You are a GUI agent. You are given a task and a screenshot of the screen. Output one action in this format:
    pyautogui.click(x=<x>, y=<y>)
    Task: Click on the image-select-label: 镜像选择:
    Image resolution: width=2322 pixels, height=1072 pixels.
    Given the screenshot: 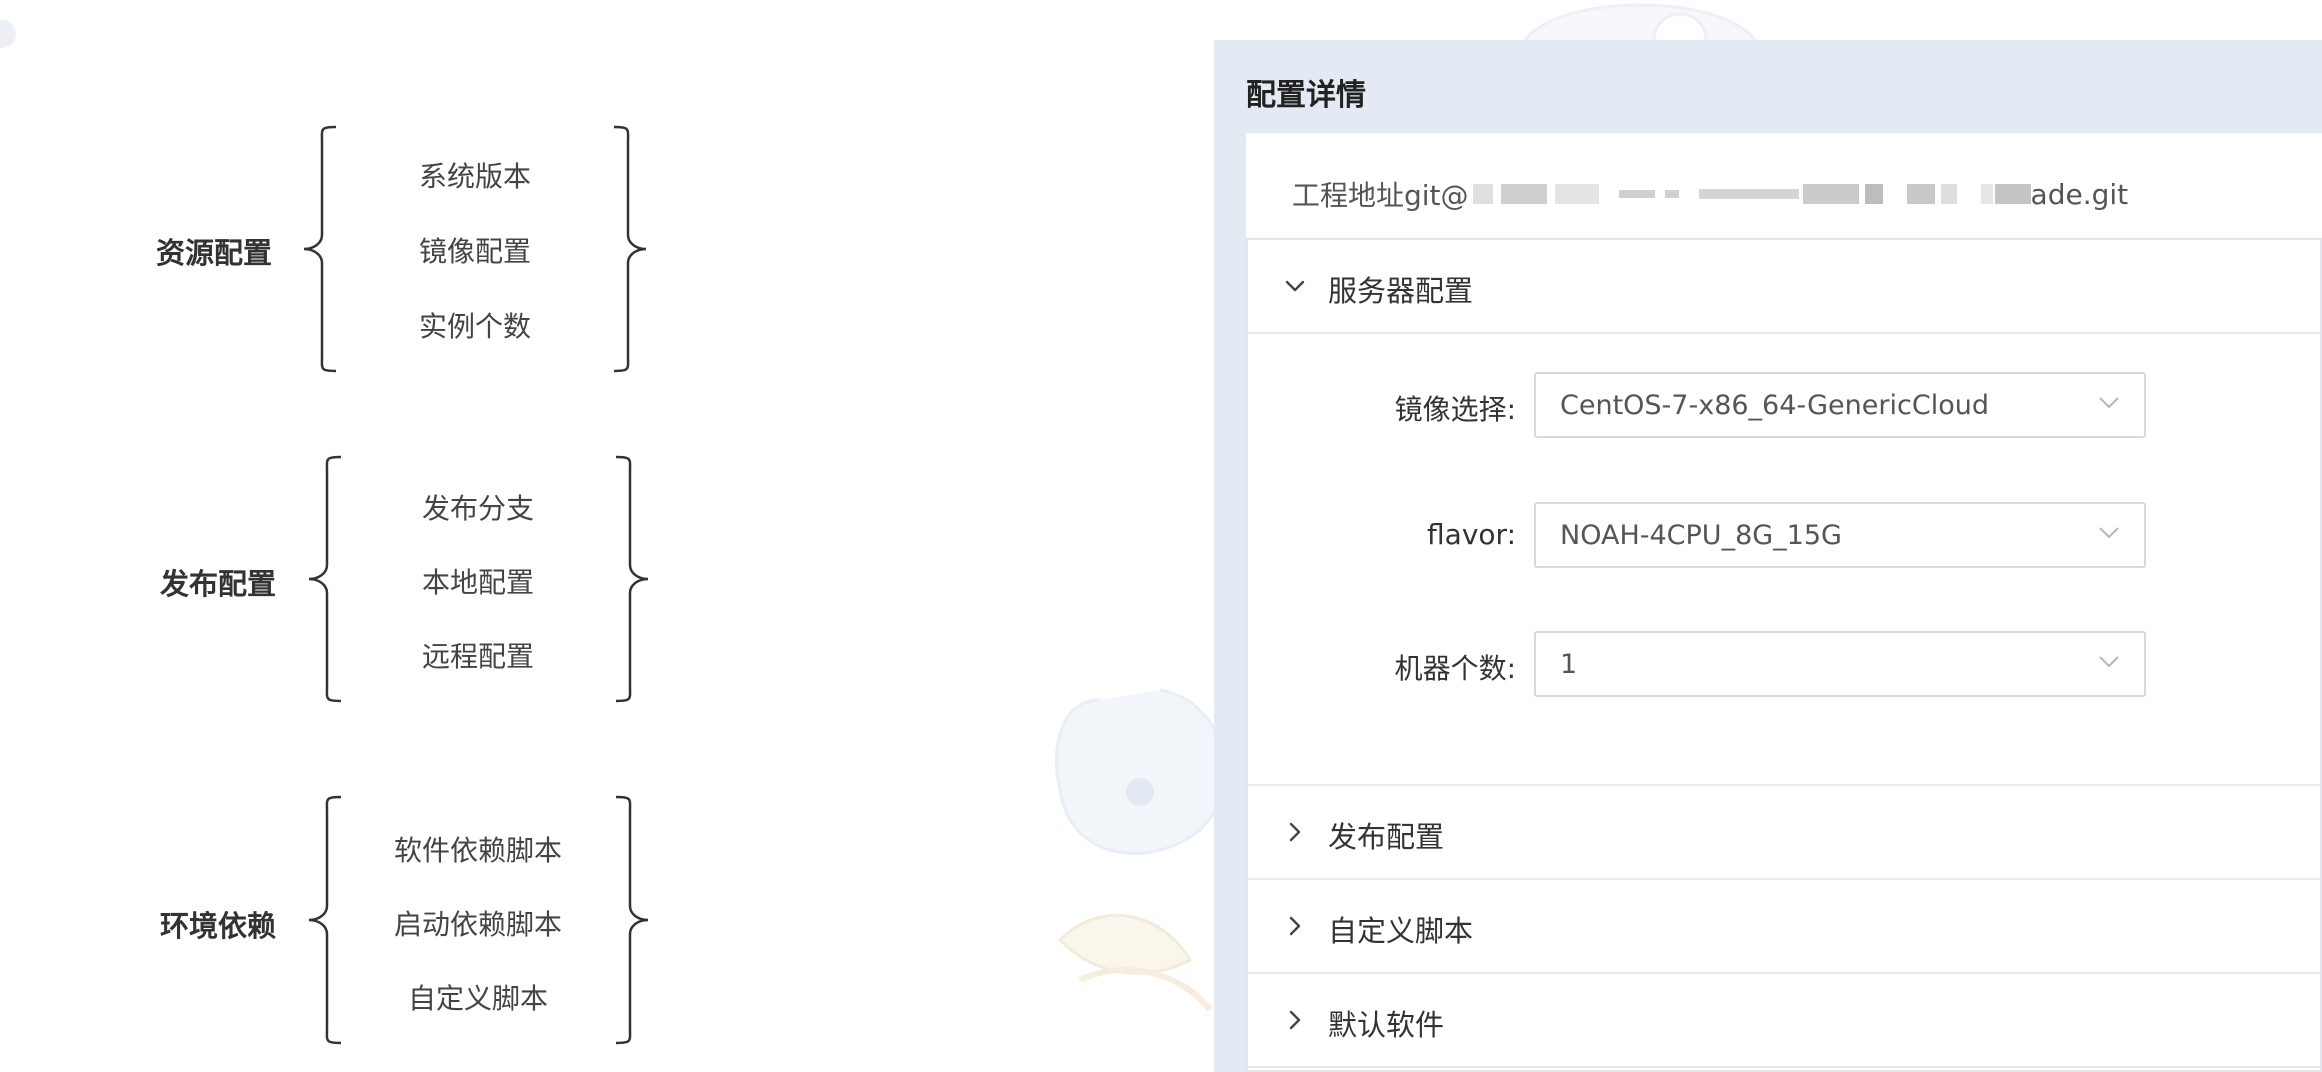 What is the action you would take?
    pyautogui.click(x=1455, y=409)
    